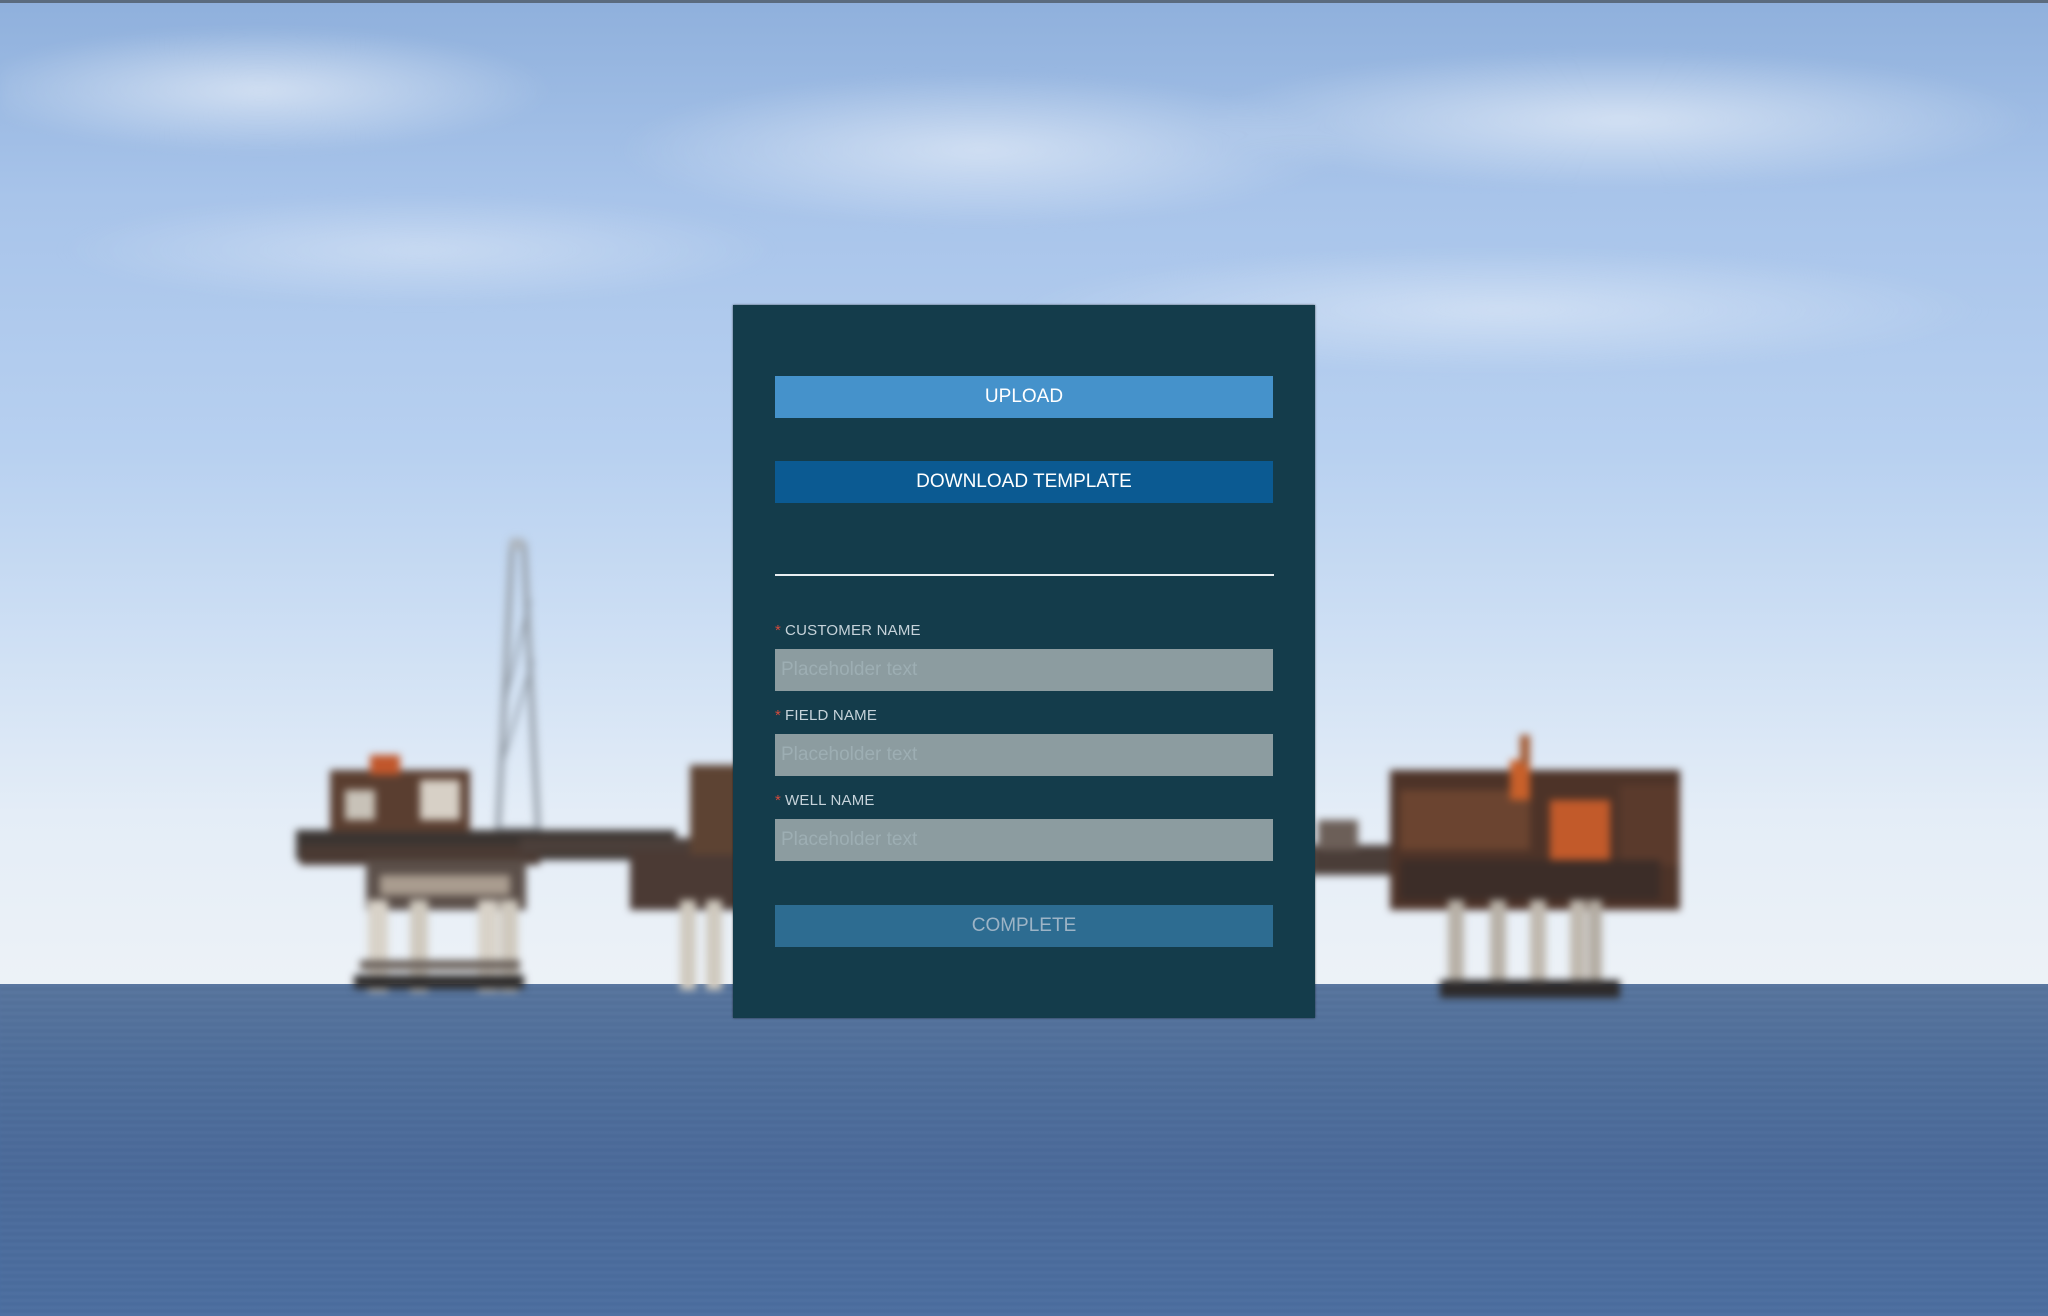  What do you see at coordinates (1495, 866) in the screenshot?
I see `right-platform` at bounding box center [1495, 866].